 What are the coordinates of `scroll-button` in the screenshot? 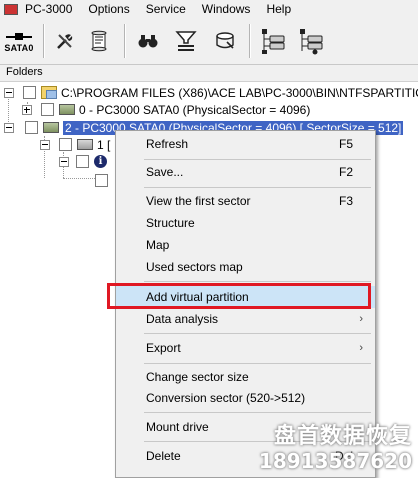 It's located at (99, 41).